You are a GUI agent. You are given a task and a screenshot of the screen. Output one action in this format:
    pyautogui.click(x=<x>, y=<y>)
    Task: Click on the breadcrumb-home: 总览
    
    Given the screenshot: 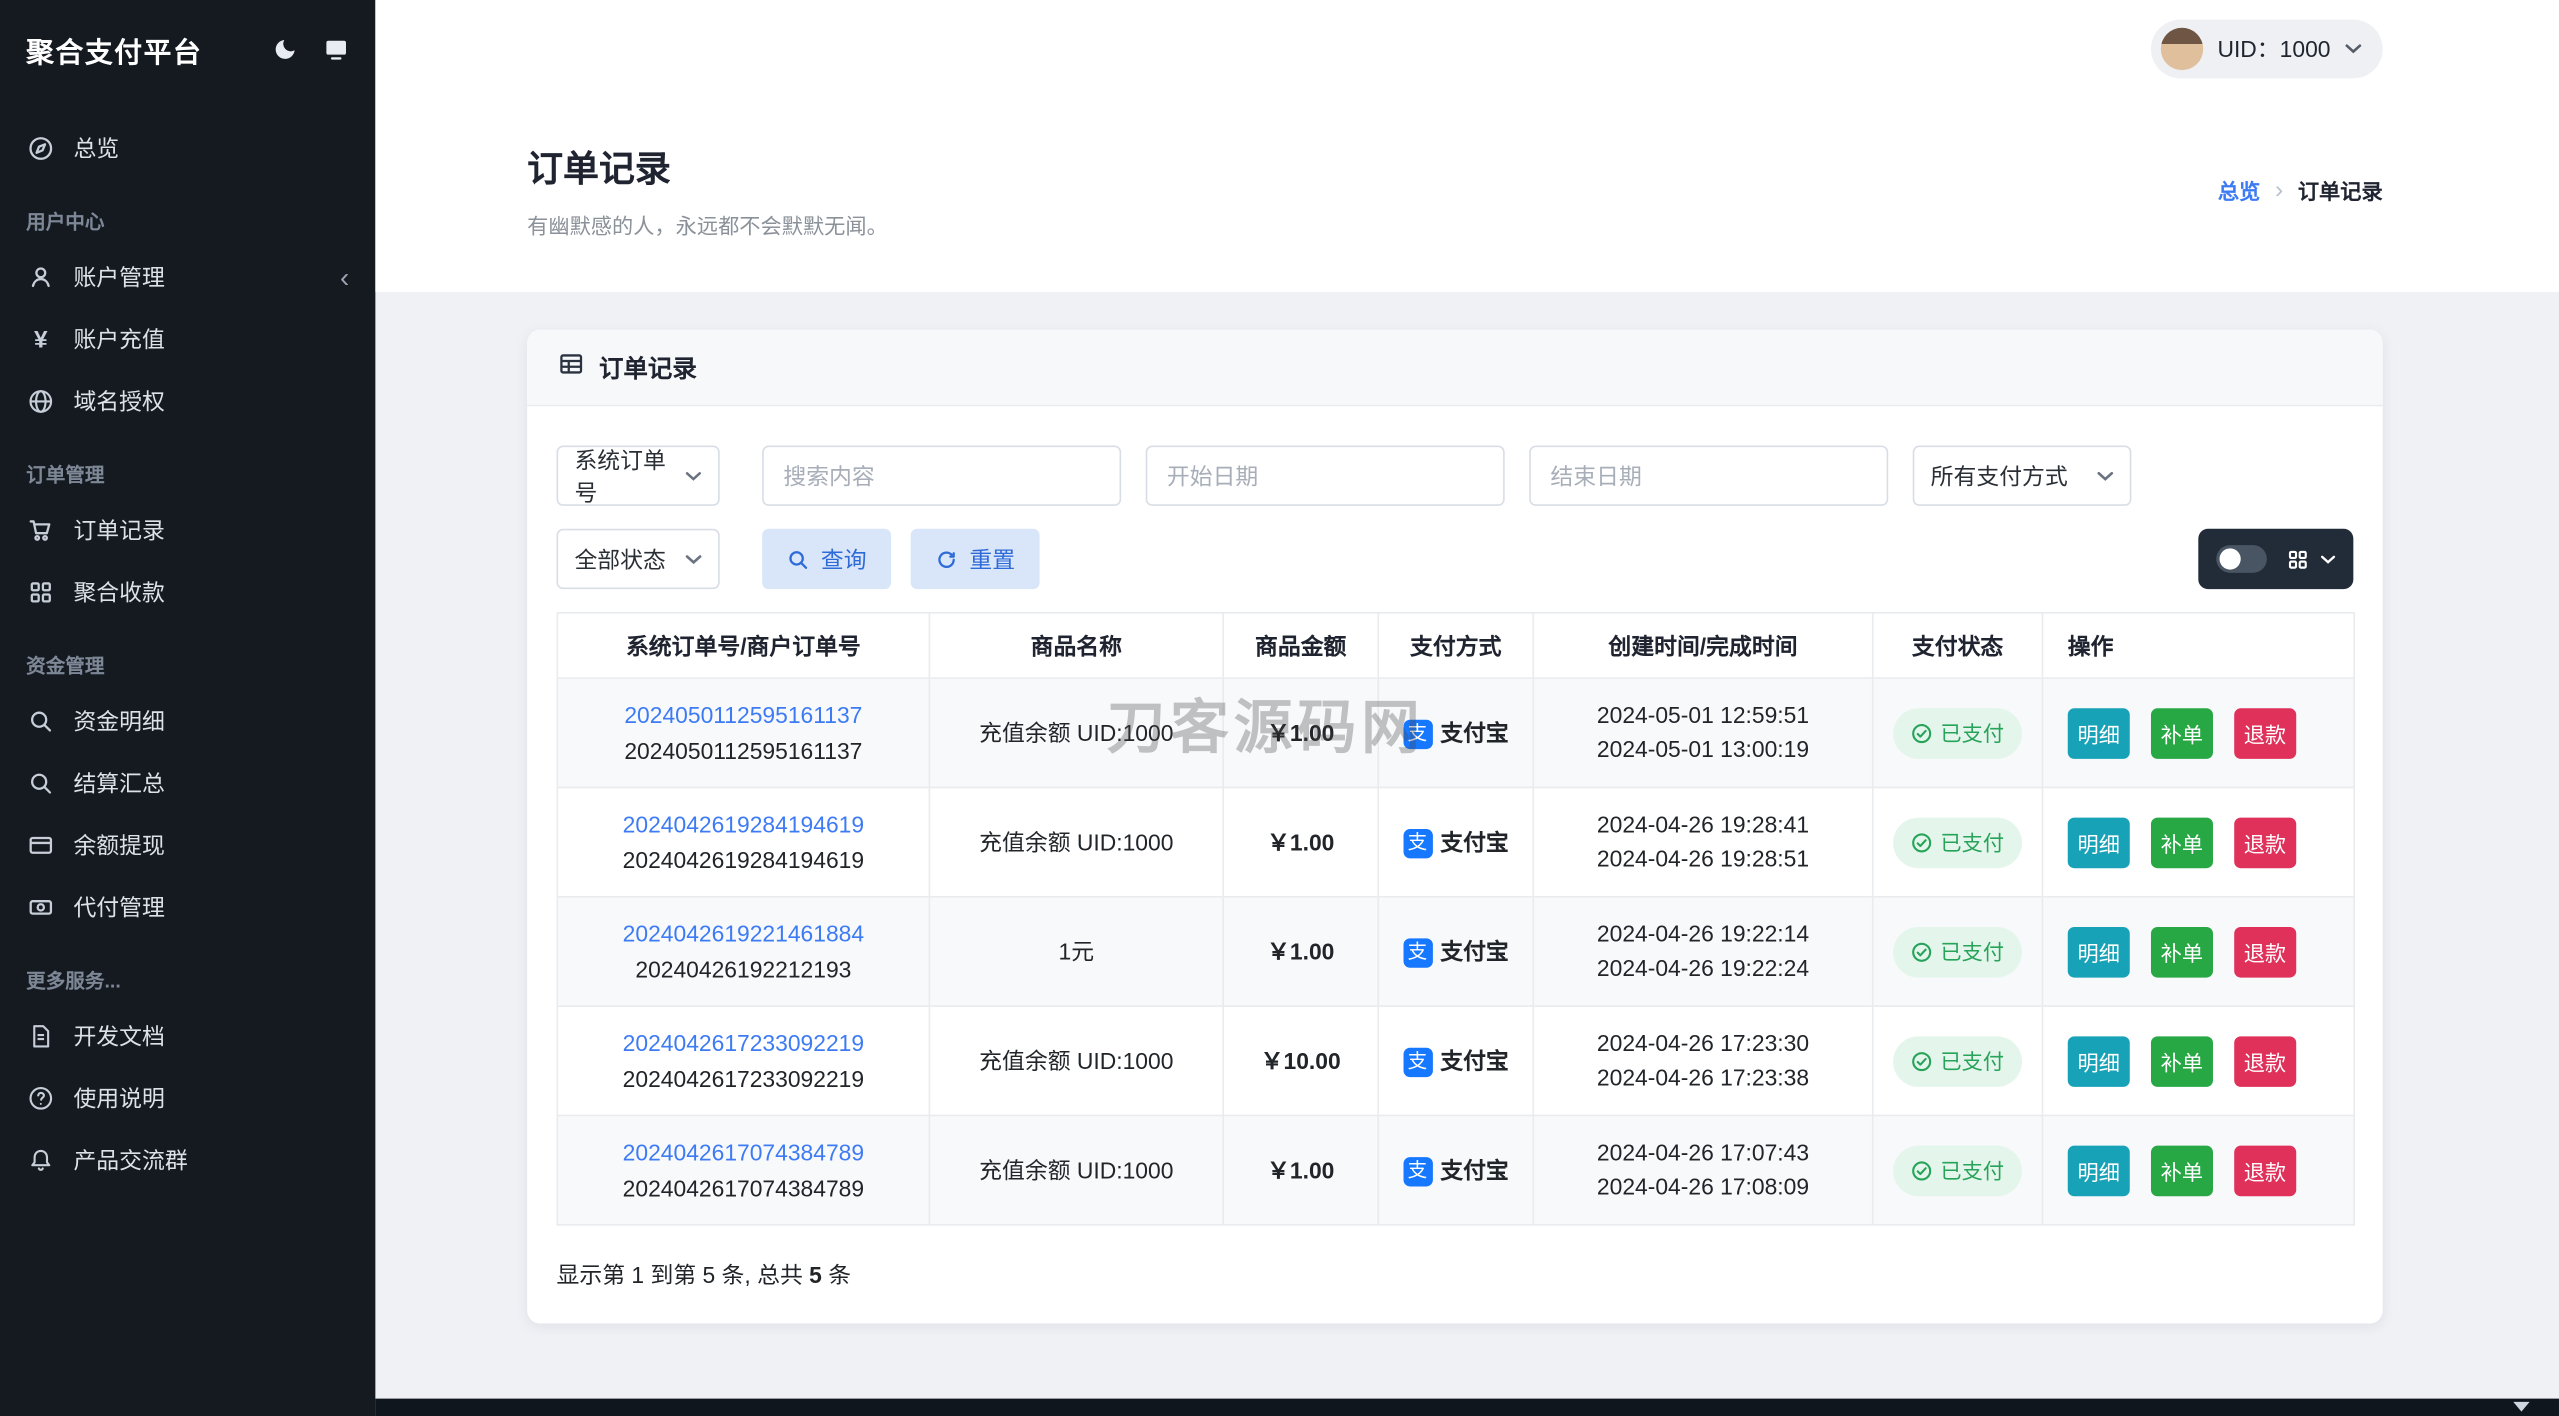 What is the action you would take?
    pyautogui.click(x=2239, y=190)
    